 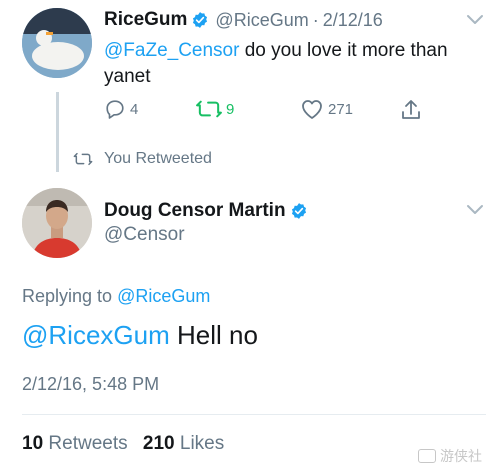 I want to click on retweet-button: 9, so click(x=215, y=109).